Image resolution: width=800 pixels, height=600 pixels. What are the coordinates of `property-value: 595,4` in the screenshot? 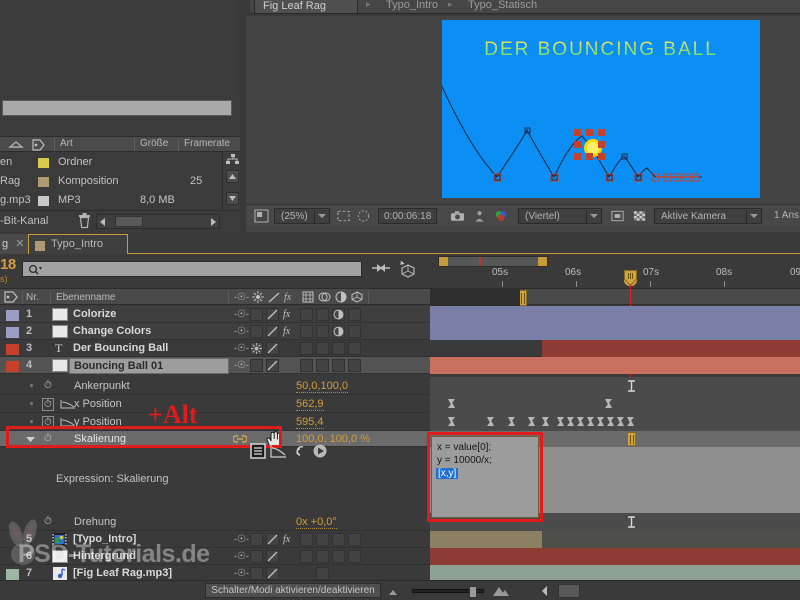 It's located at (310, 422).